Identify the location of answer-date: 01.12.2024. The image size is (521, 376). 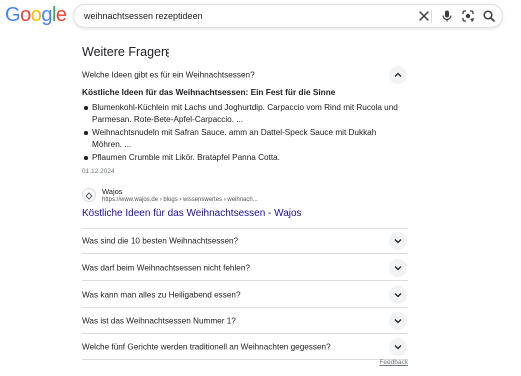
(98, 171).